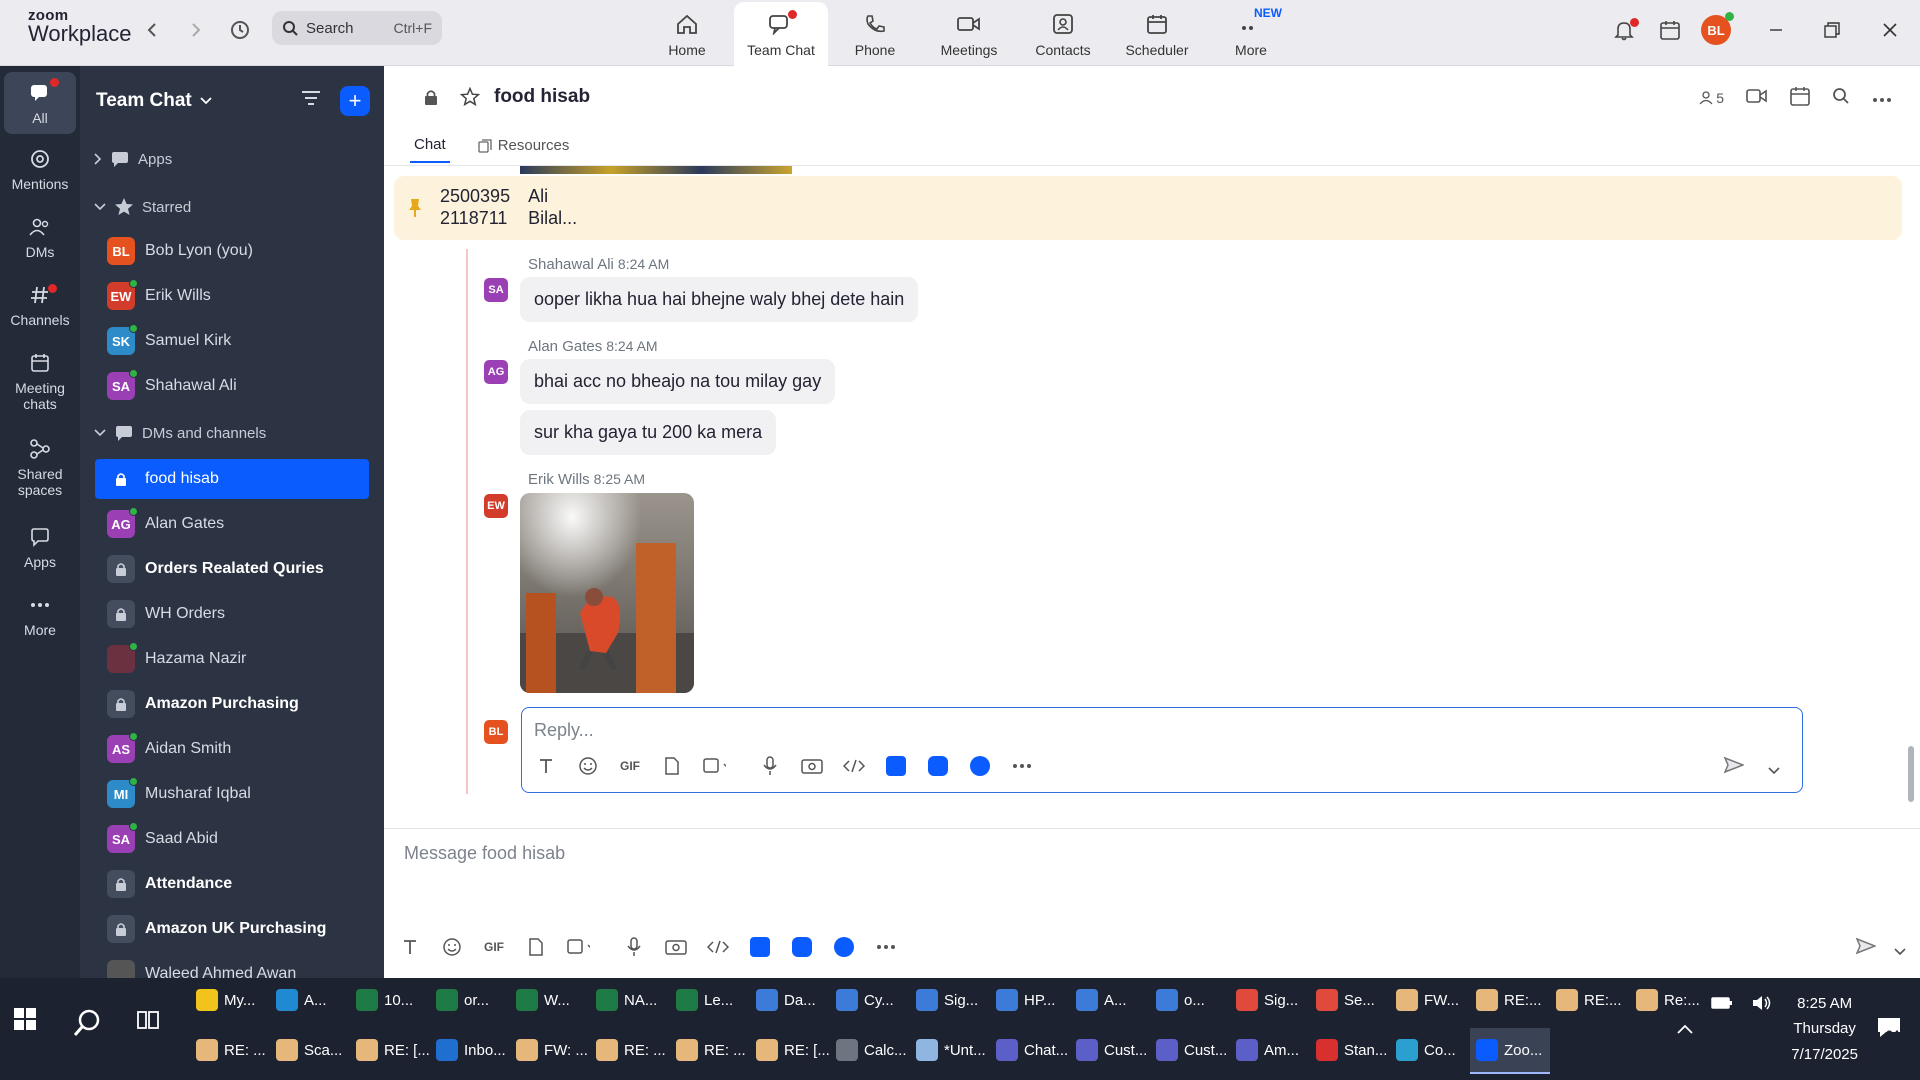 This screenshot has height=1080, width=1920. Describe the element at coordinates (1162, 750) in the screenshot. I see `reply-box: Reply... GIF` at that location.